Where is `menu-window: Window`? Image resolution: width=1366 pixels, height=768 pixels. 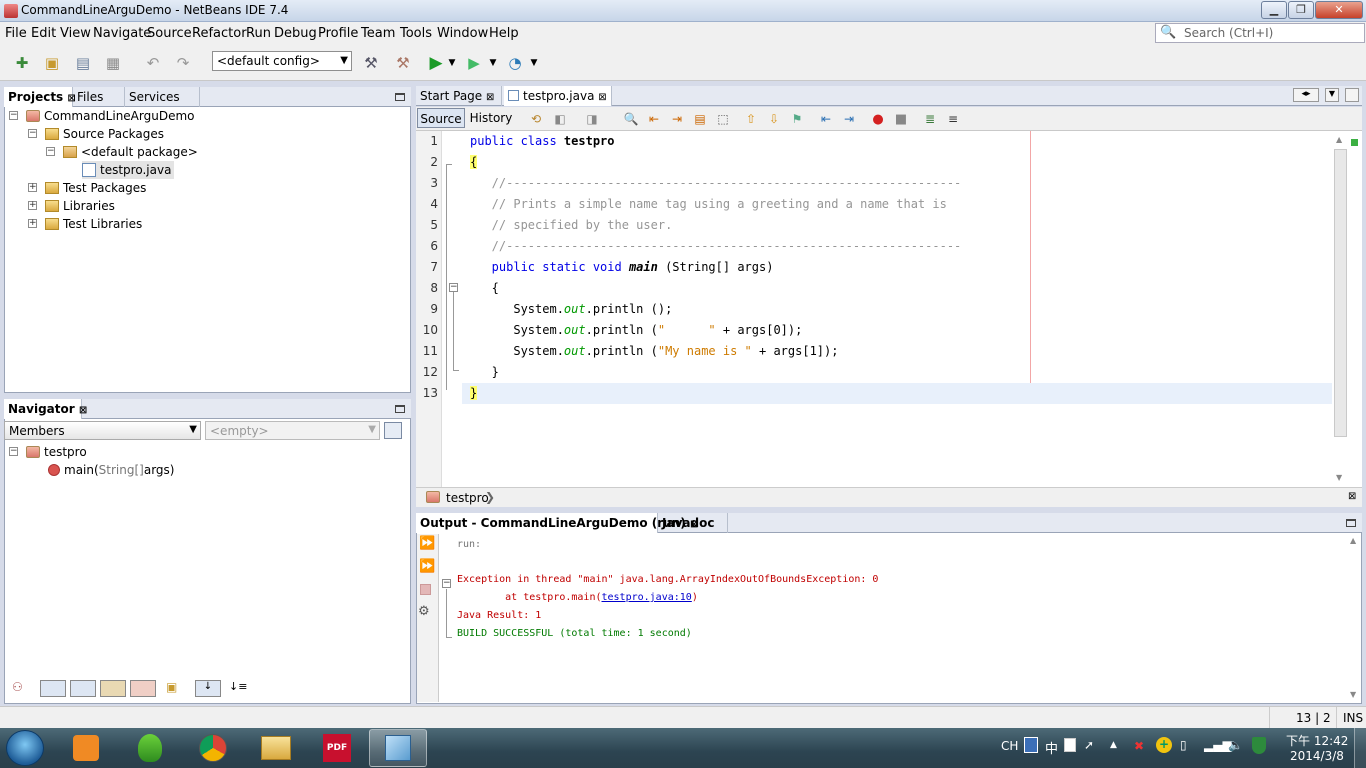 menu-window: Window is located at coordinates (462, 33).